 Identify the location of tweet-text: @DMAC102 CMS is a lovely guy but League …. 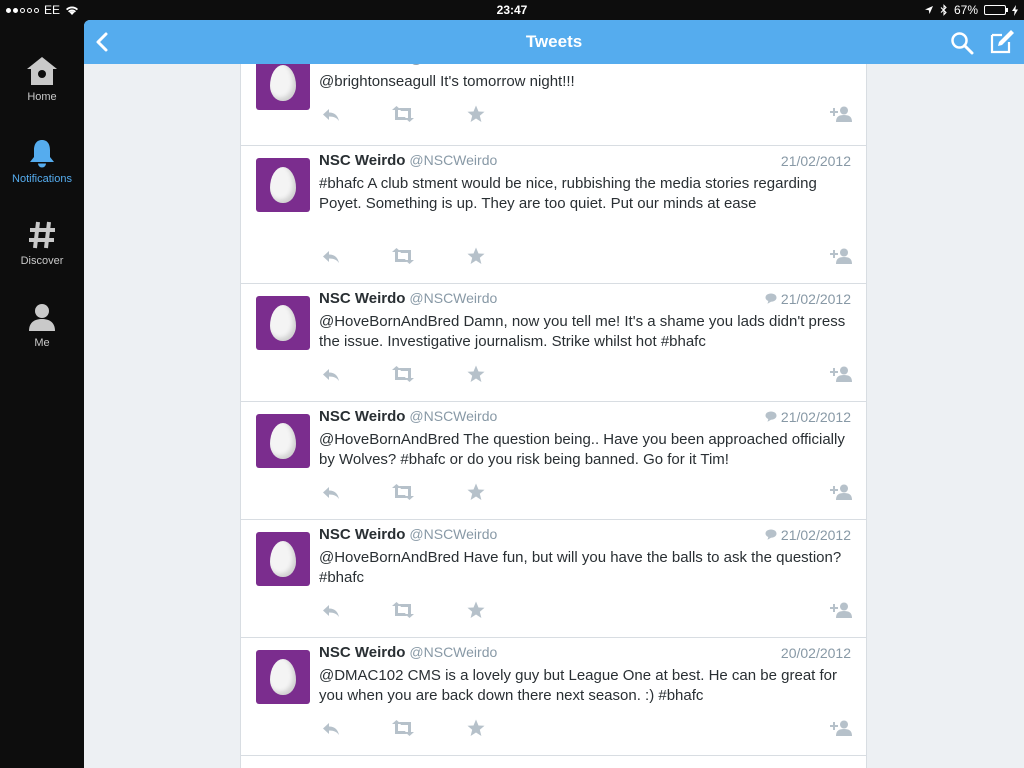
(578, 685).